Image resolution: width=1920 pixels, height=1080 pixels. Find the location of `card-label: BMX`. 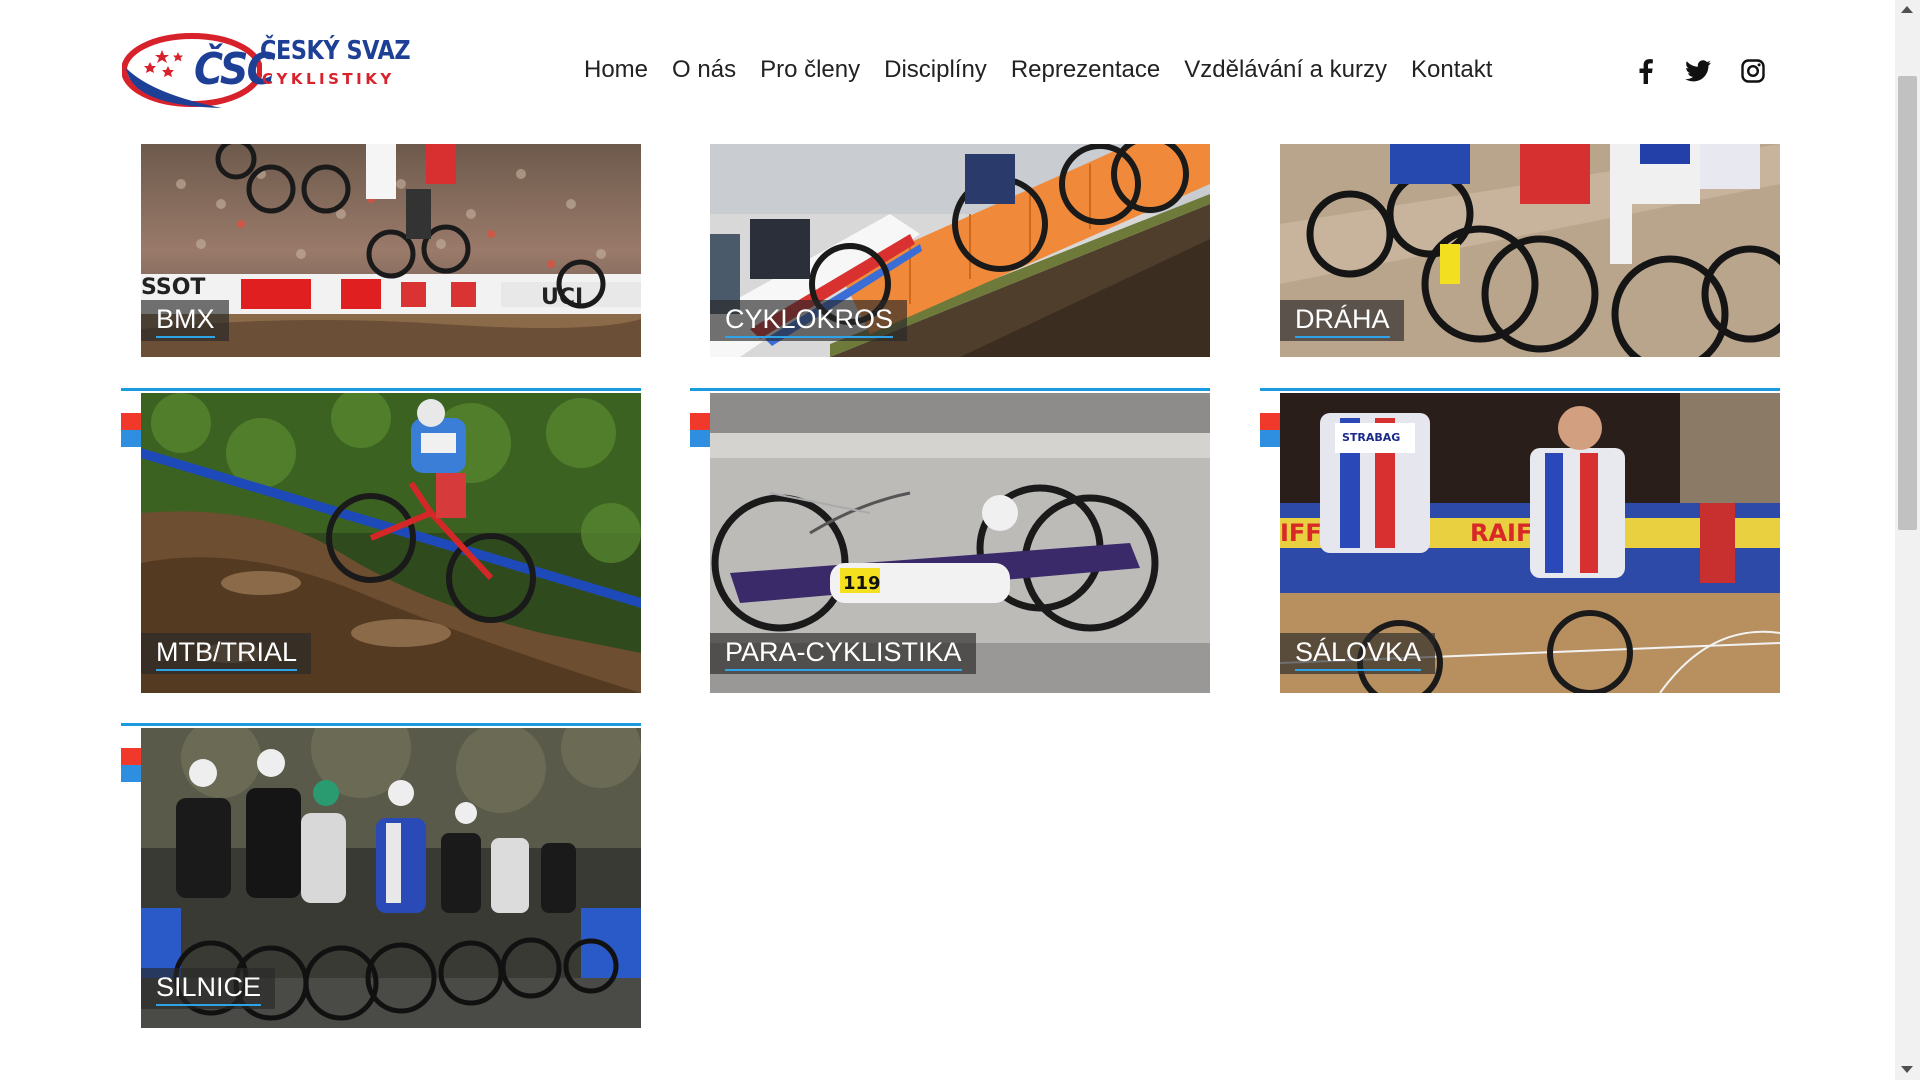

card-label: BMX is located at coordinates (185, 321).